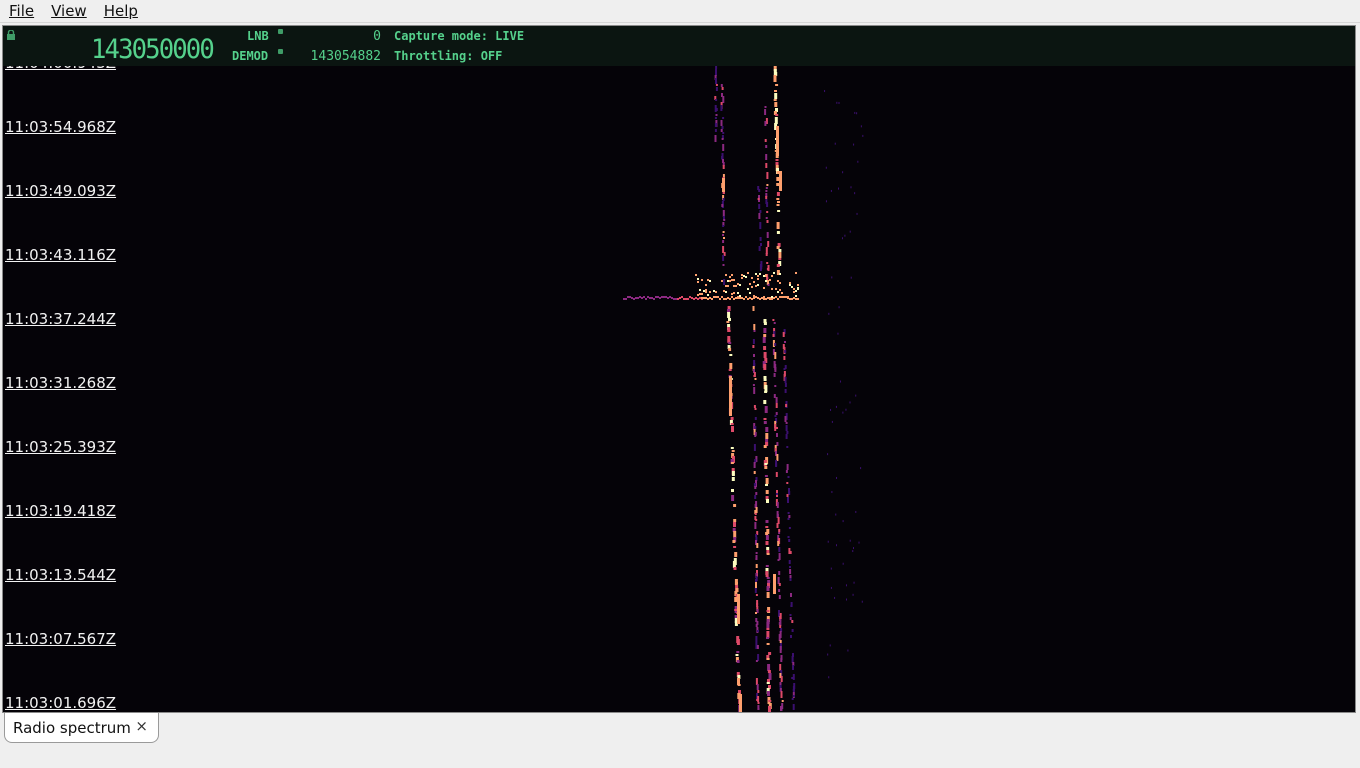 This screenshot has width=1360, height=768. What do you see at coordinates (141, 726) in the screenshot?
I see `close-icon: ×` at bounding box center [141, 726].